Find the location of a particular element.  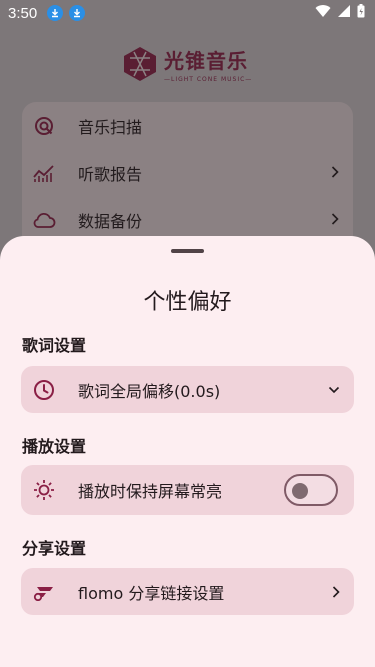

wifi-icon is located at coordinates (323, 13).